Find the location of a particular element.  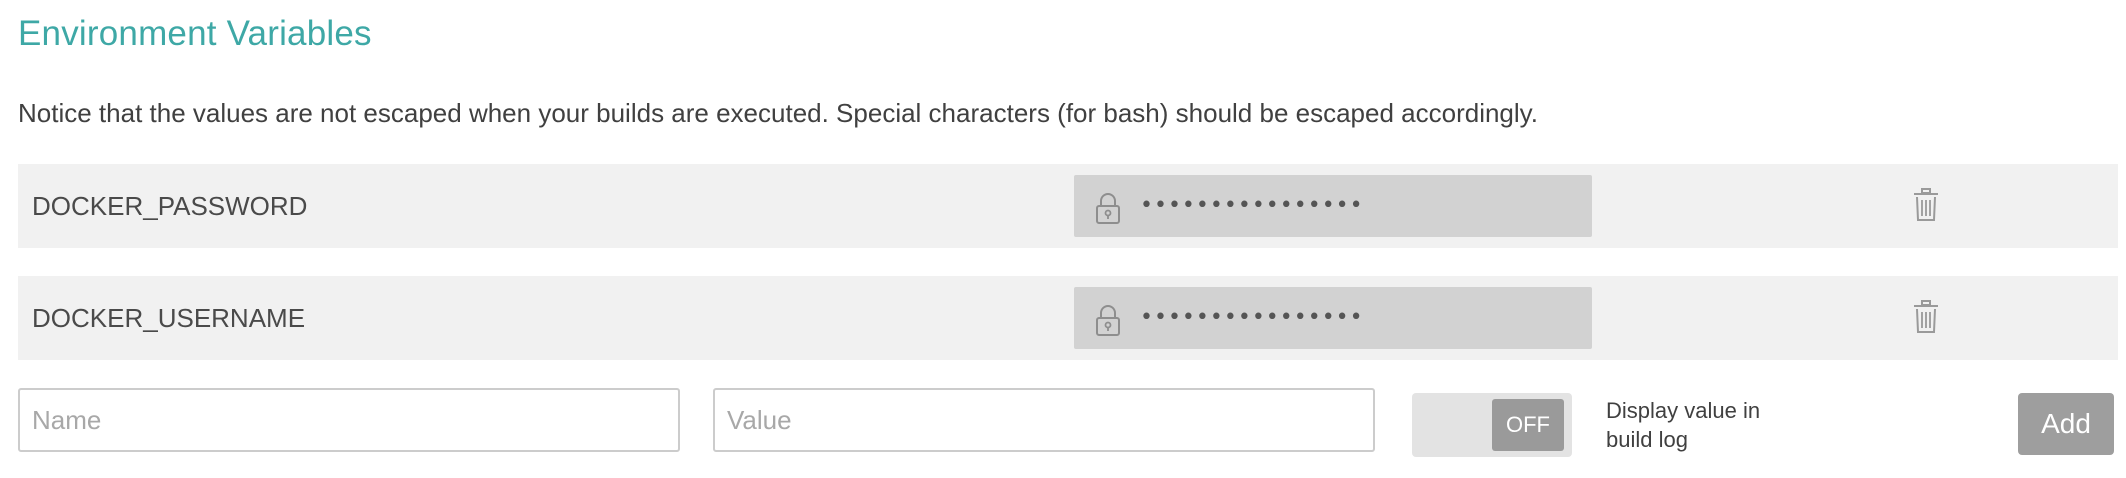

toggle-label: Display value in build log is located at coordinates (1706, 425).